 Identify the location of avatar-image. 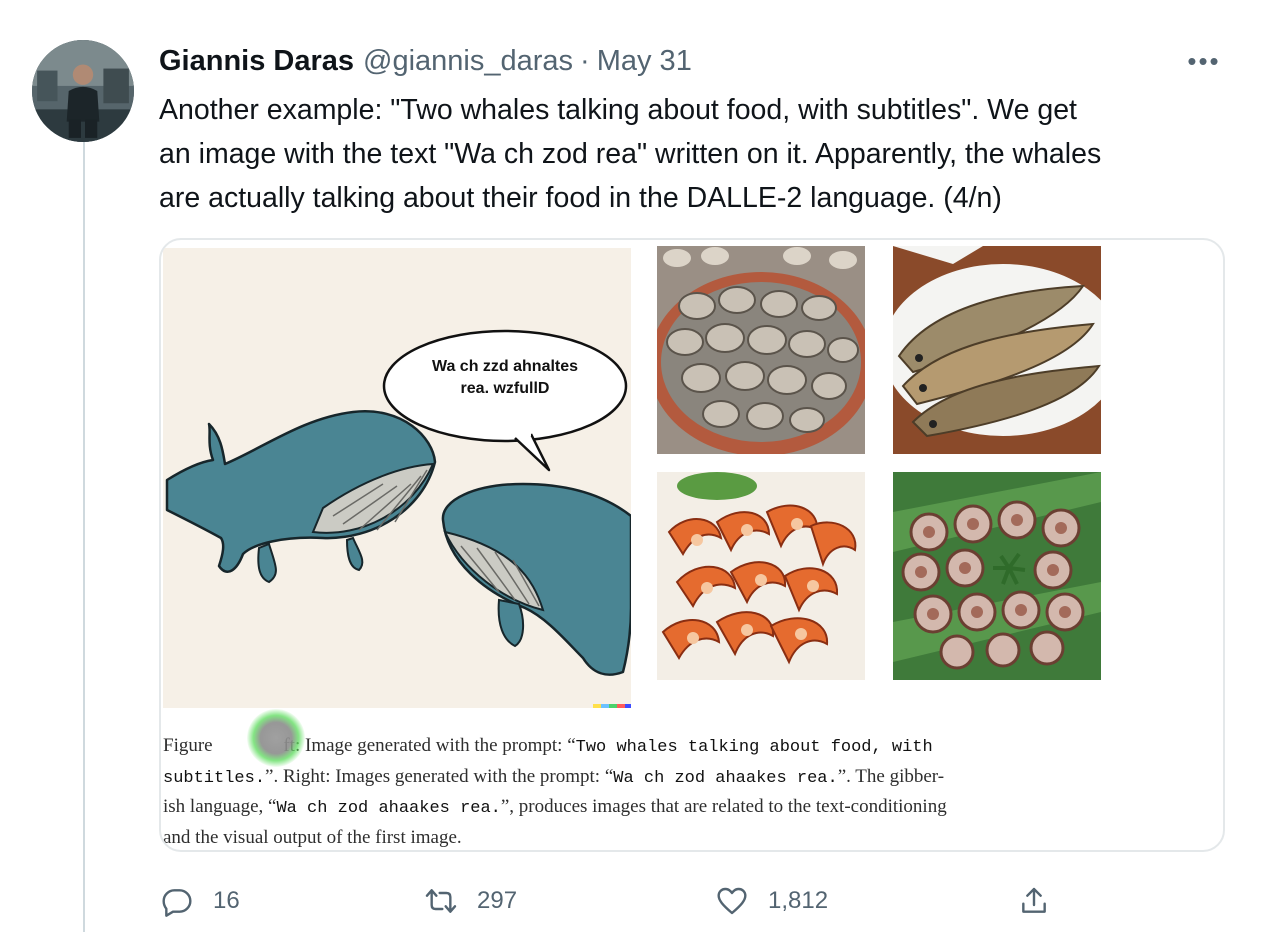
(83, 91).